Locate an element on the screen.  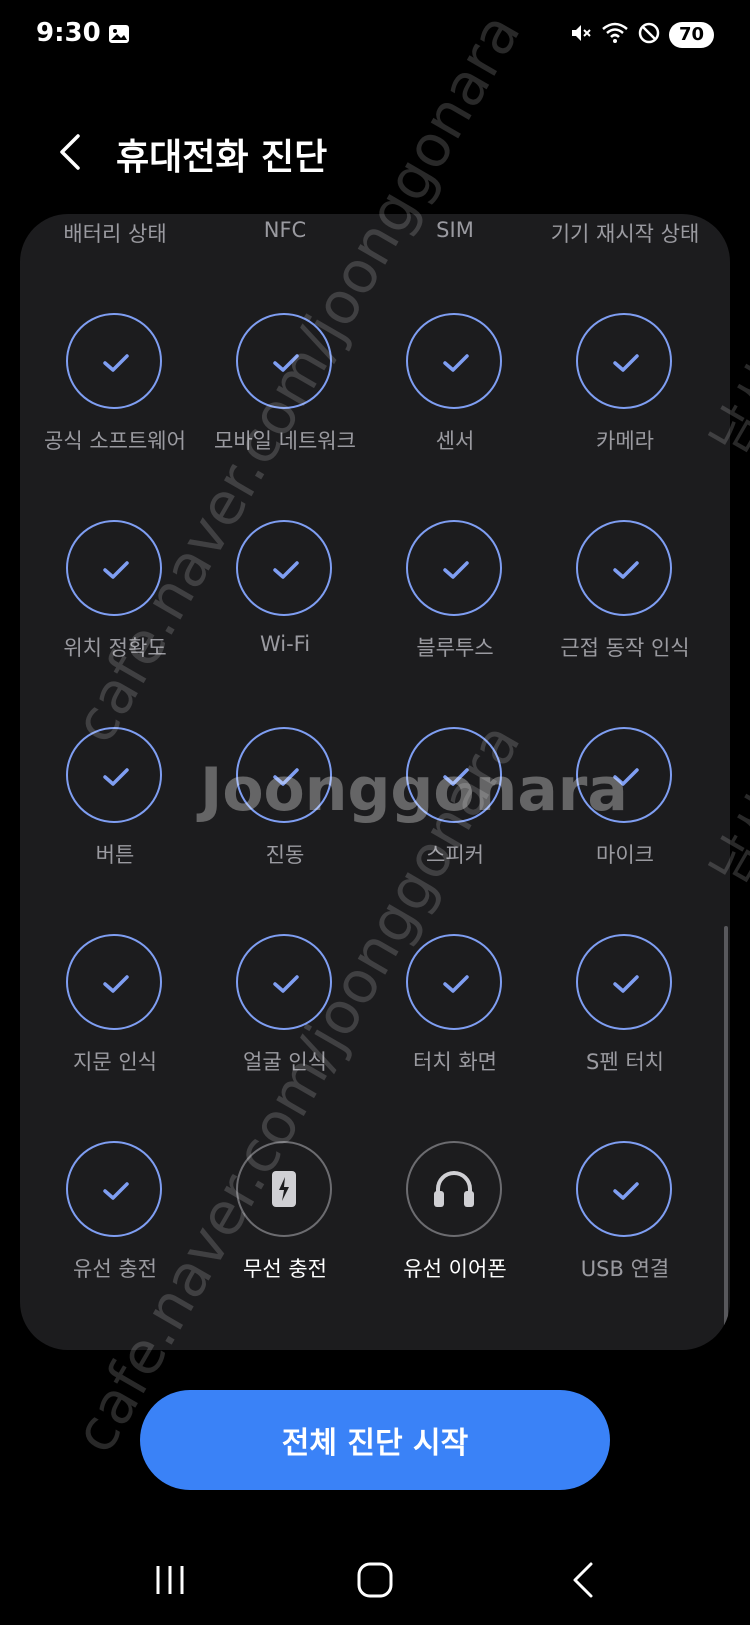
diagnostic-item: 센서 is located at coordinates (455, 393).